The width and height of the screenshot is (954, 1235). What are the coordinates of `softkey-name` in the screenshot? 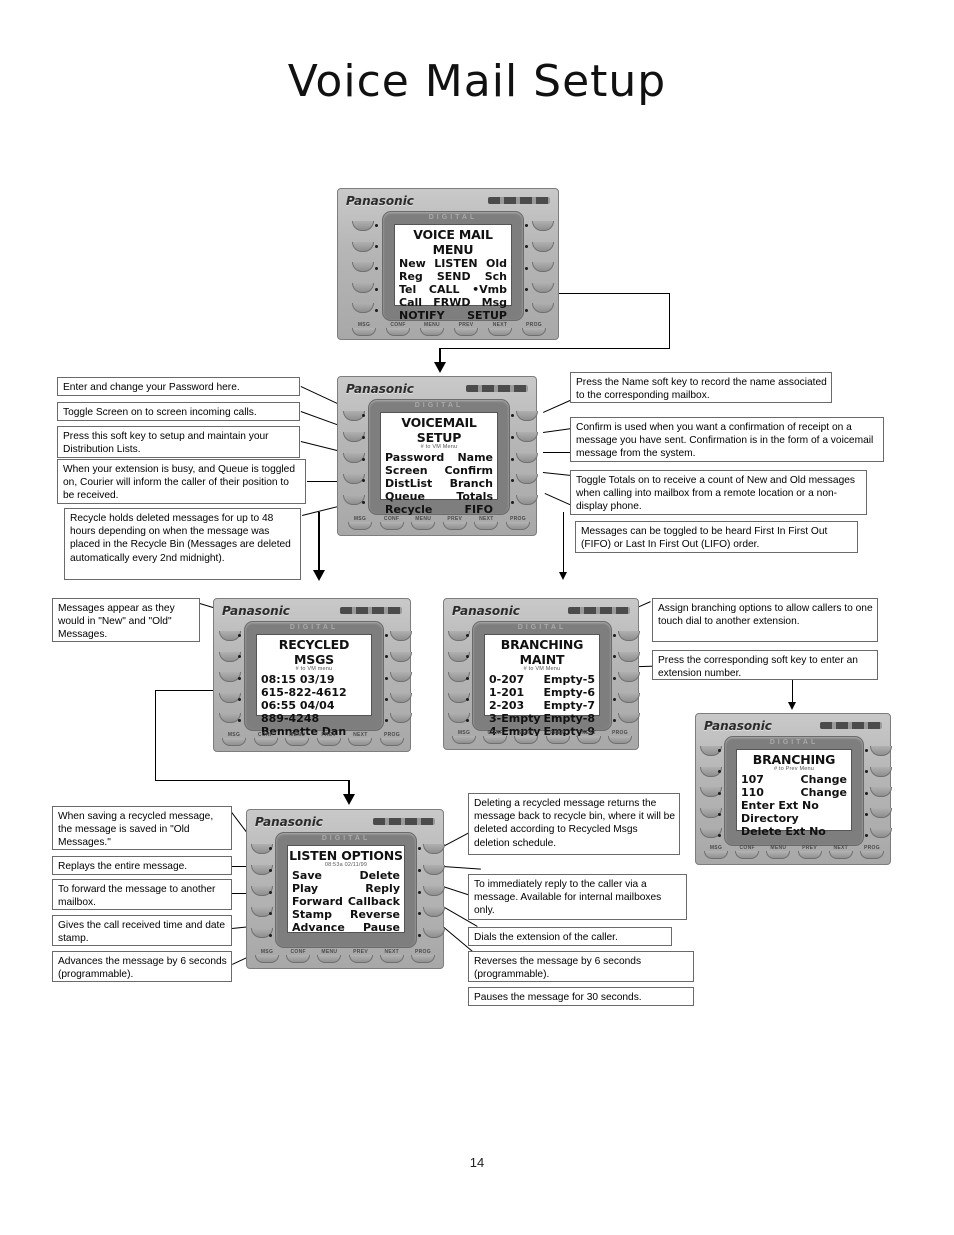 It's located at (527, 416).